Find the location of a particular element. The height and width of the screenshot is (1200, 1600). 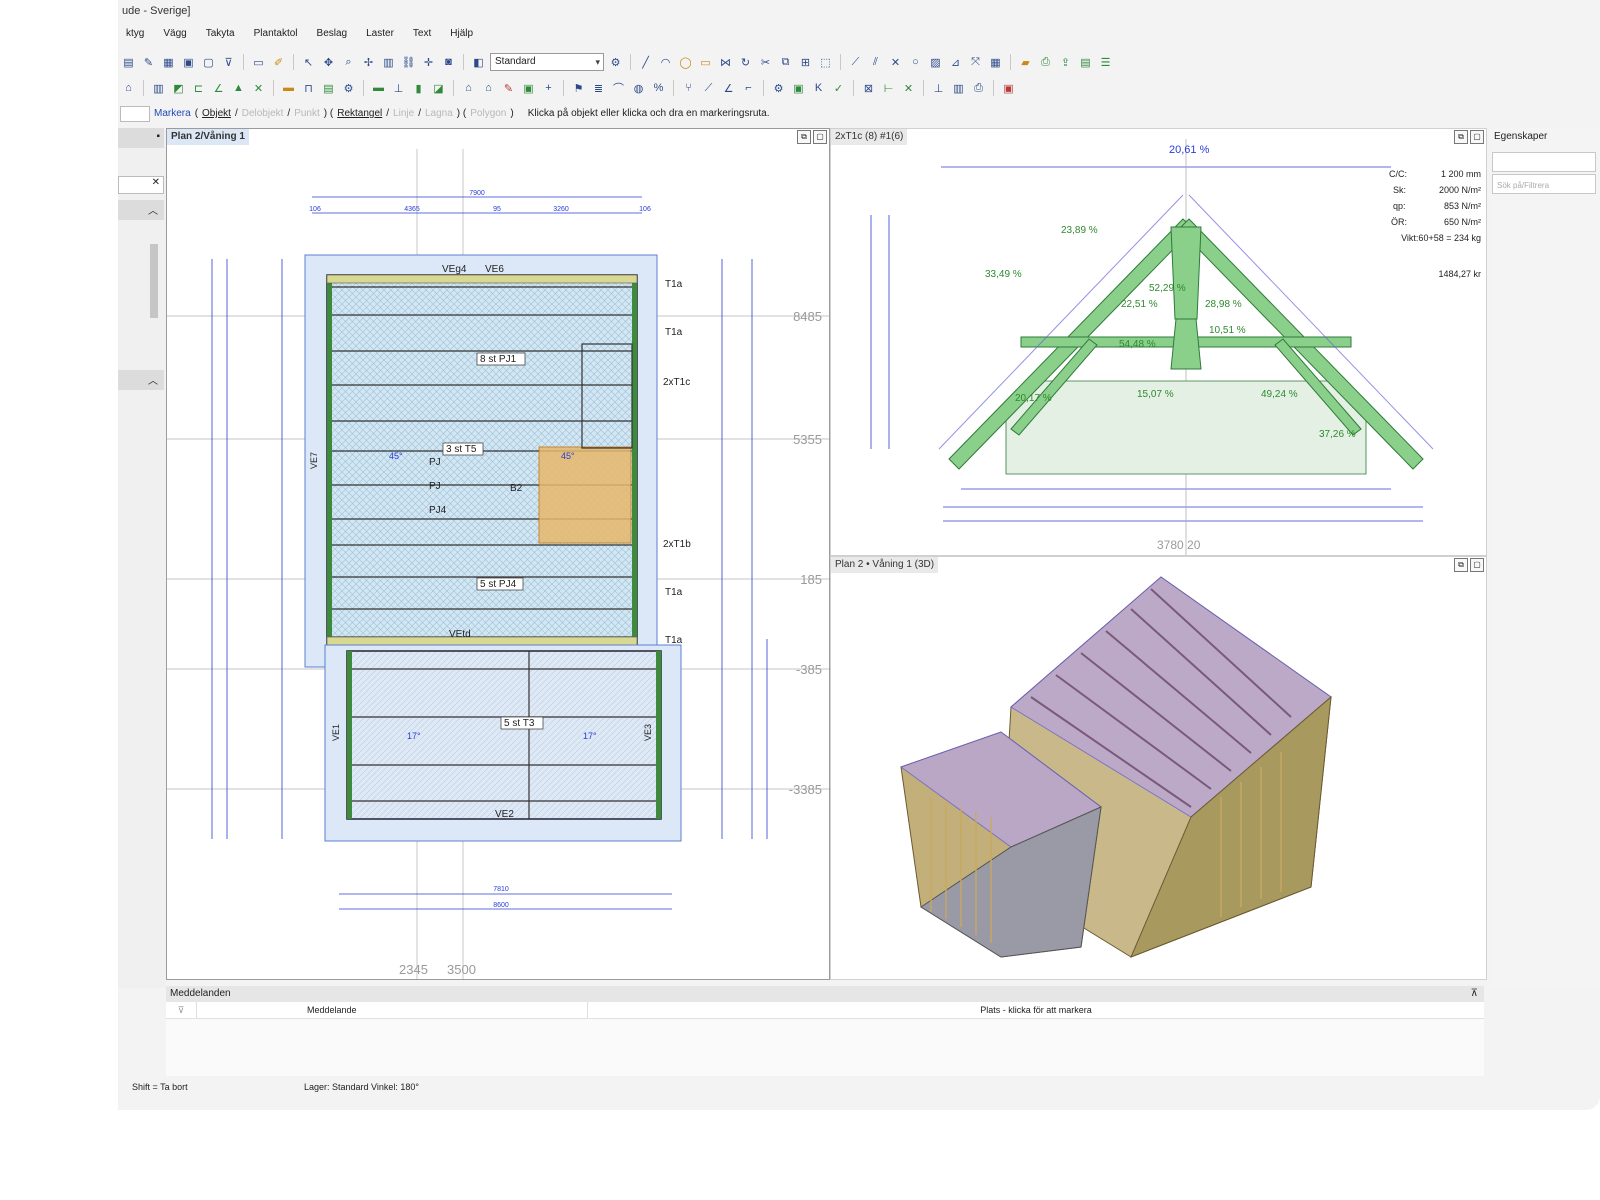

grid-icon: ▦ is located at coordinates (168, 62).